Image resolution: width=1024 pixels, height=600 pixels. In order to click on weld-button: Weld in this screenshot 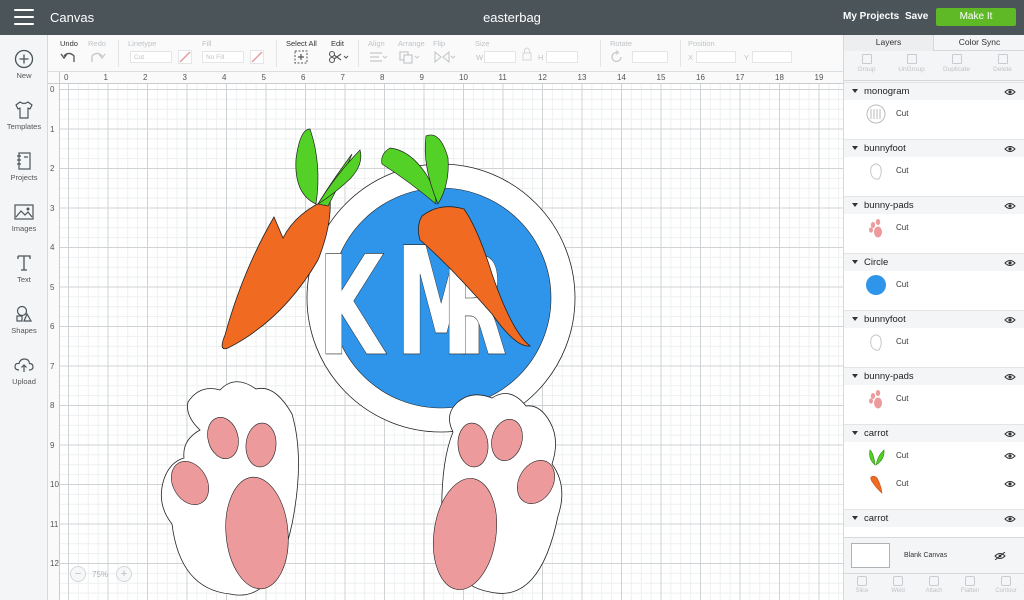, I will do `click(898, 585)`.